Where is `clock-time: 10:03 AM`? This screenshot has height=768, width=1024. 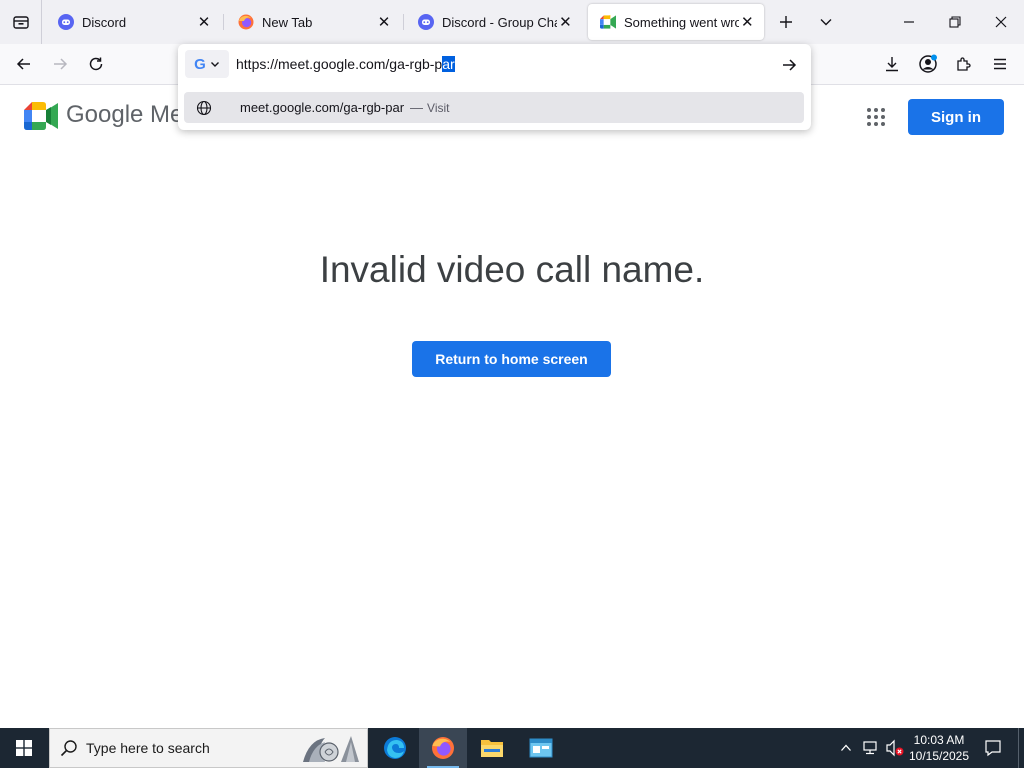 clock-time: 10:03 AM is located at coordinates (939, 740).